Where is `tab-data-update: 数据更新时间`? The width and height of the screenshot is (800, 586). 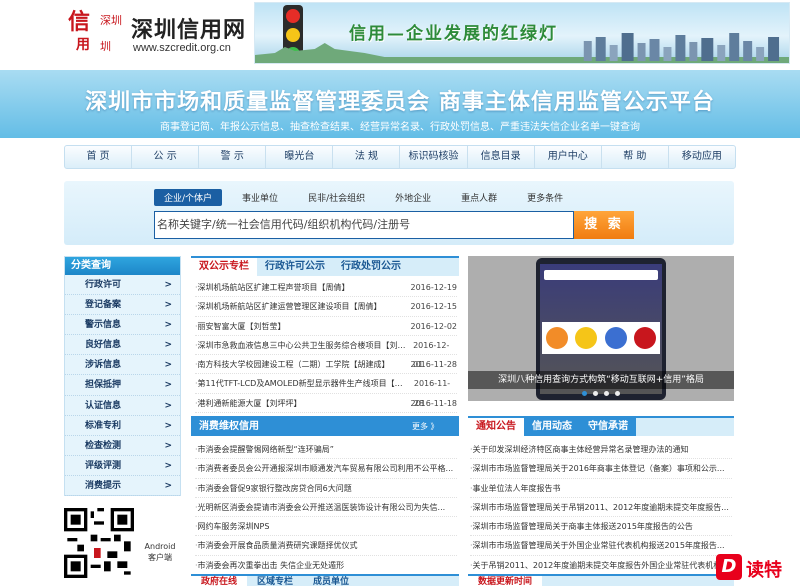 tab-data-update: 数据更新时间 is located at coordinates (505, 581).